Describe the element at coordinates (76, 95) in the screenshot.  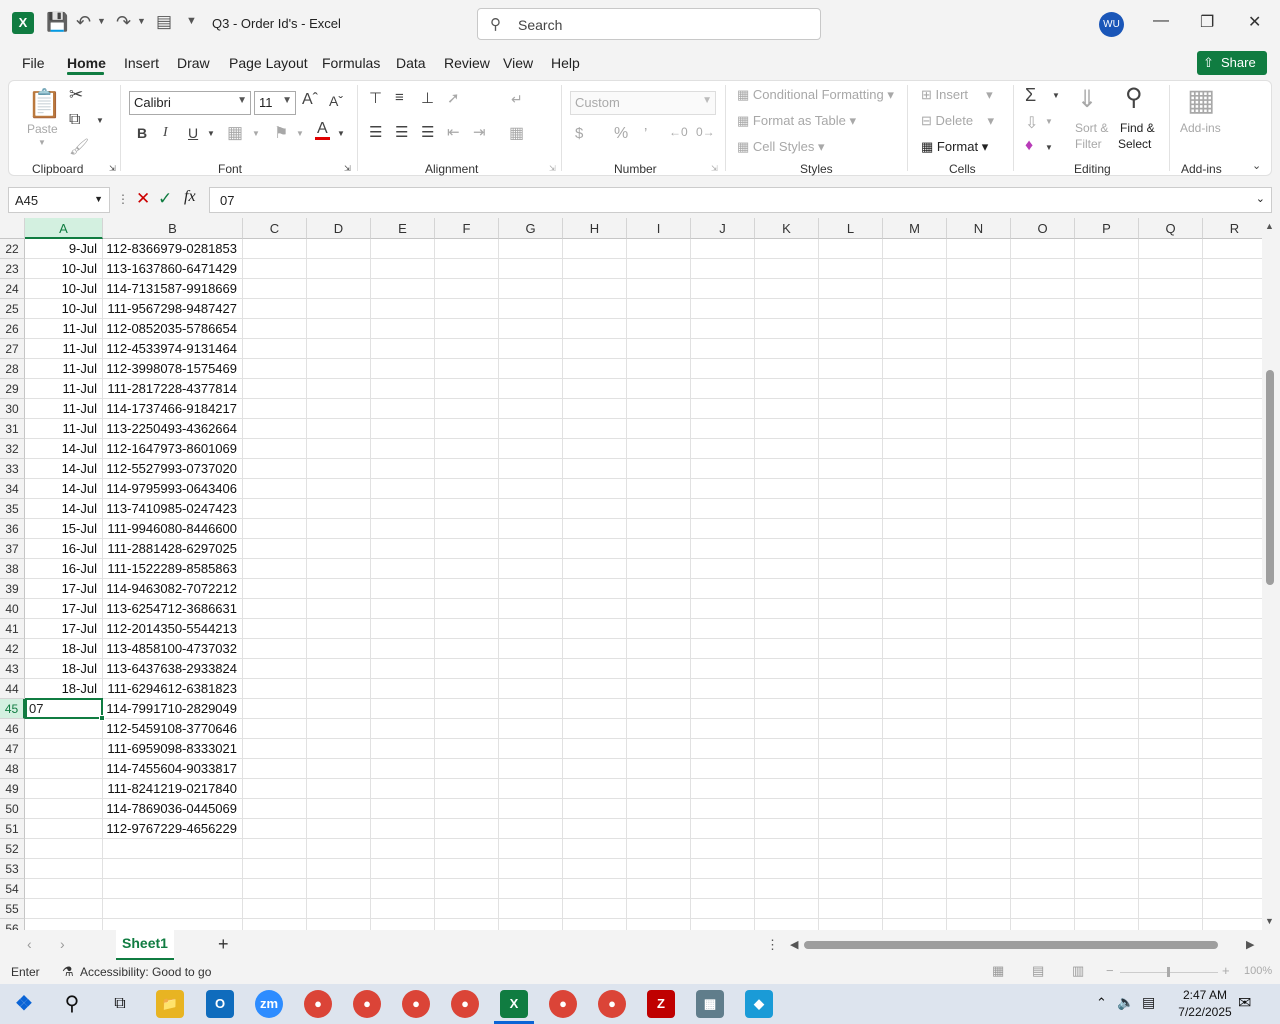
I see `cut-icon: ✂` at that location.